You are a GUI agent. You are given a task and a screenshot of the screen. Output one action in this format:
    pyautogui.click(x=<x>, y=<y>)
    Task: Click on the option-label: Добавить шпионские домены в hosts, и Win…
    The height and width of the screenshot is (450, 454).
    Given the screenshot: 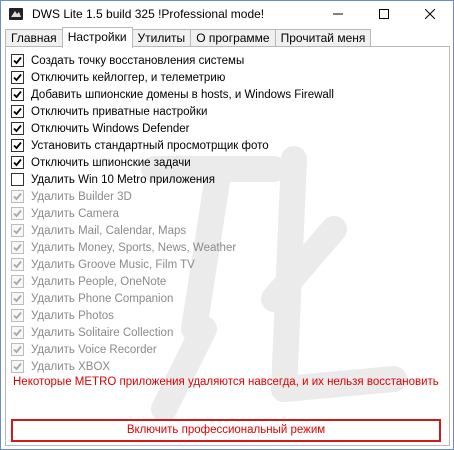 What is the action you would take?
    pyautogui.click(x=182, y=94)
    